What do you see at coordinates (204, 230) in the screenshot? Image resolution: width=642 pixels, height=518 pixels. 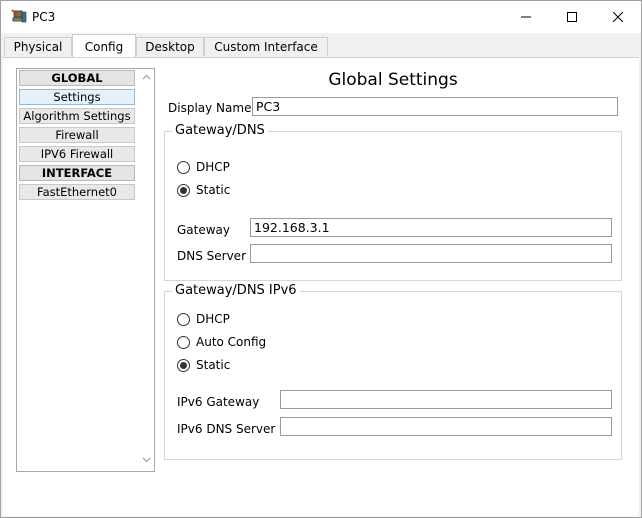 I see `gateway-label: Gateway` at bounding box center [204, 230].